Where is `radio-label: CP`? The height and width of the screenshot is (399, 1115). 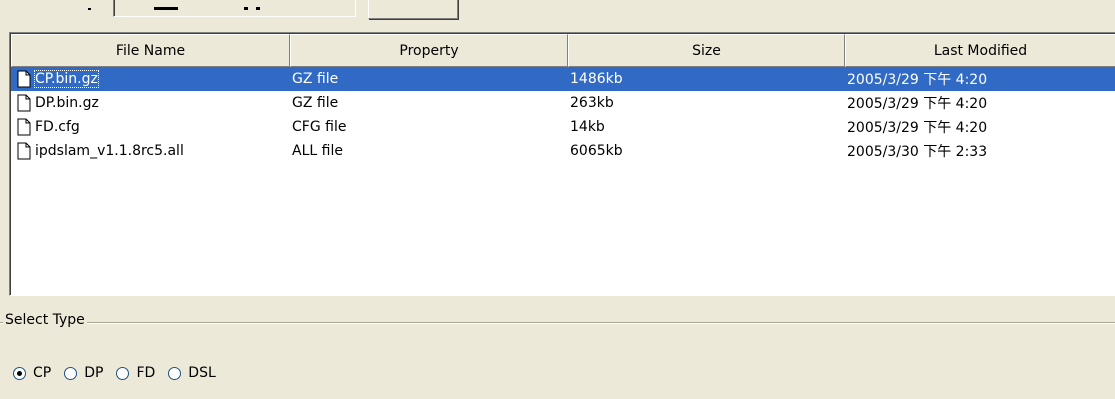 radio-label: CP is located at coordinates (42, 373).